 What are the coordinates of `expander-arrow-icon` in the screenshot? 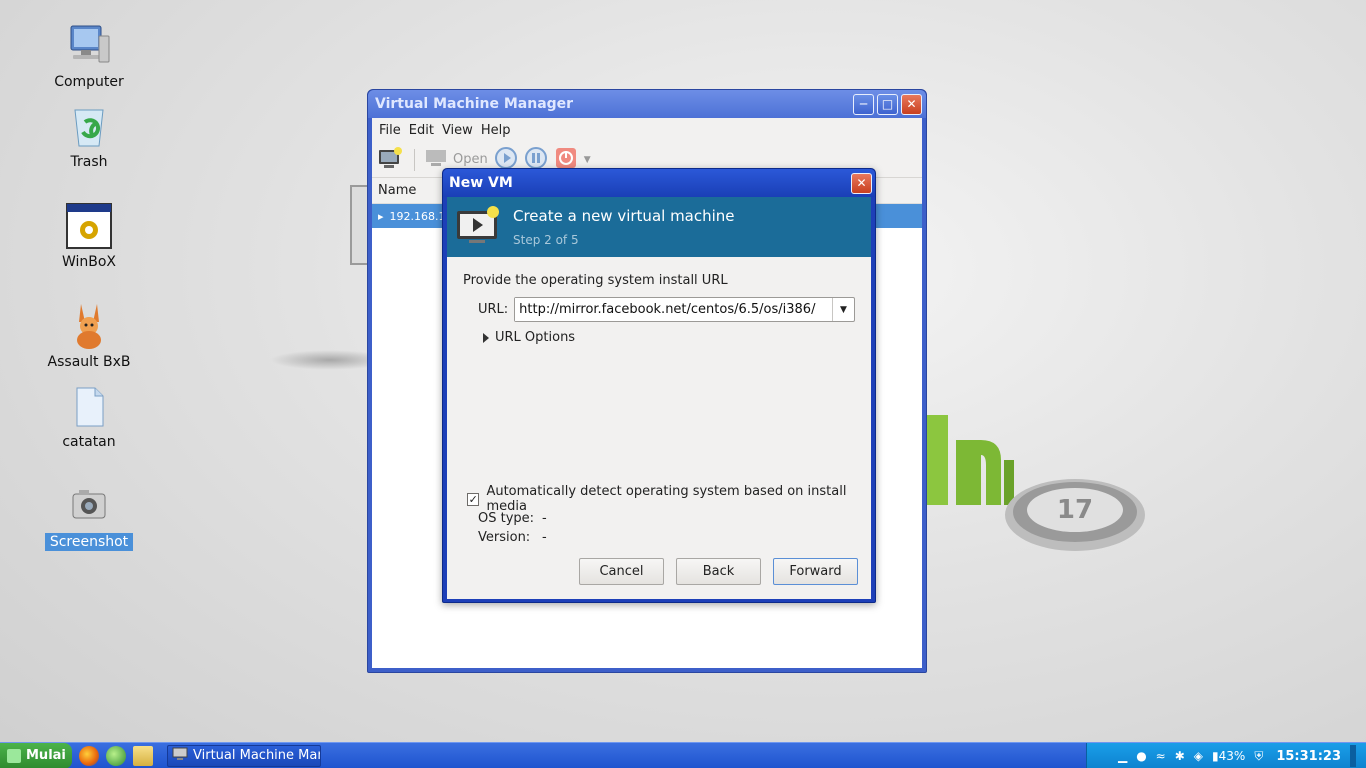 It's located at (486, 337).